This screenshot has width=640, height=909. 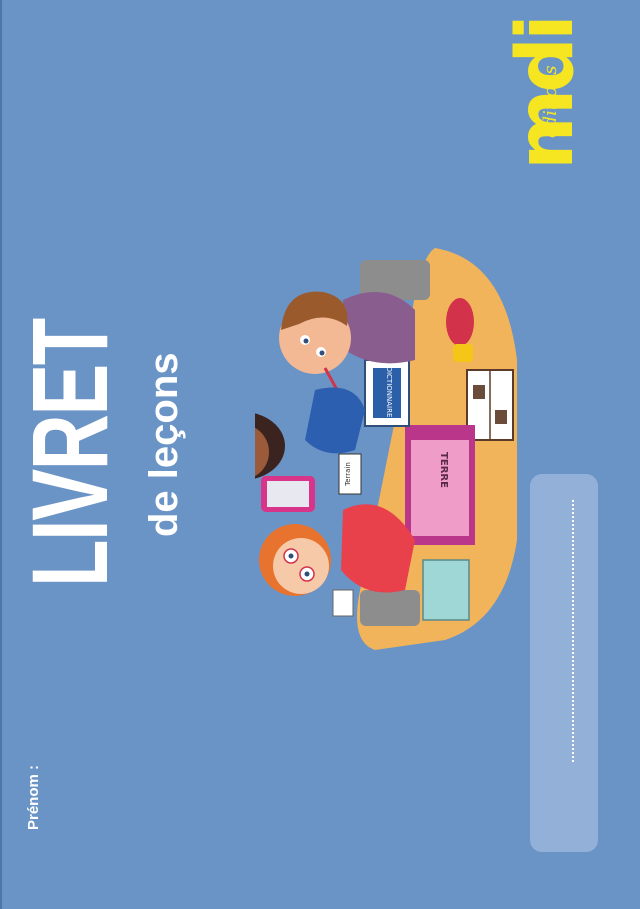 I want to click on small-card, so click(x=343, y=603).